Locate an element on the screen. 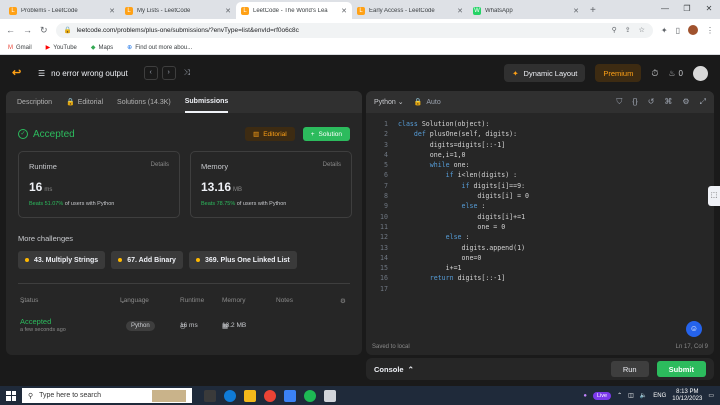  braces-icon: {} is located at coordinates (634, 102).